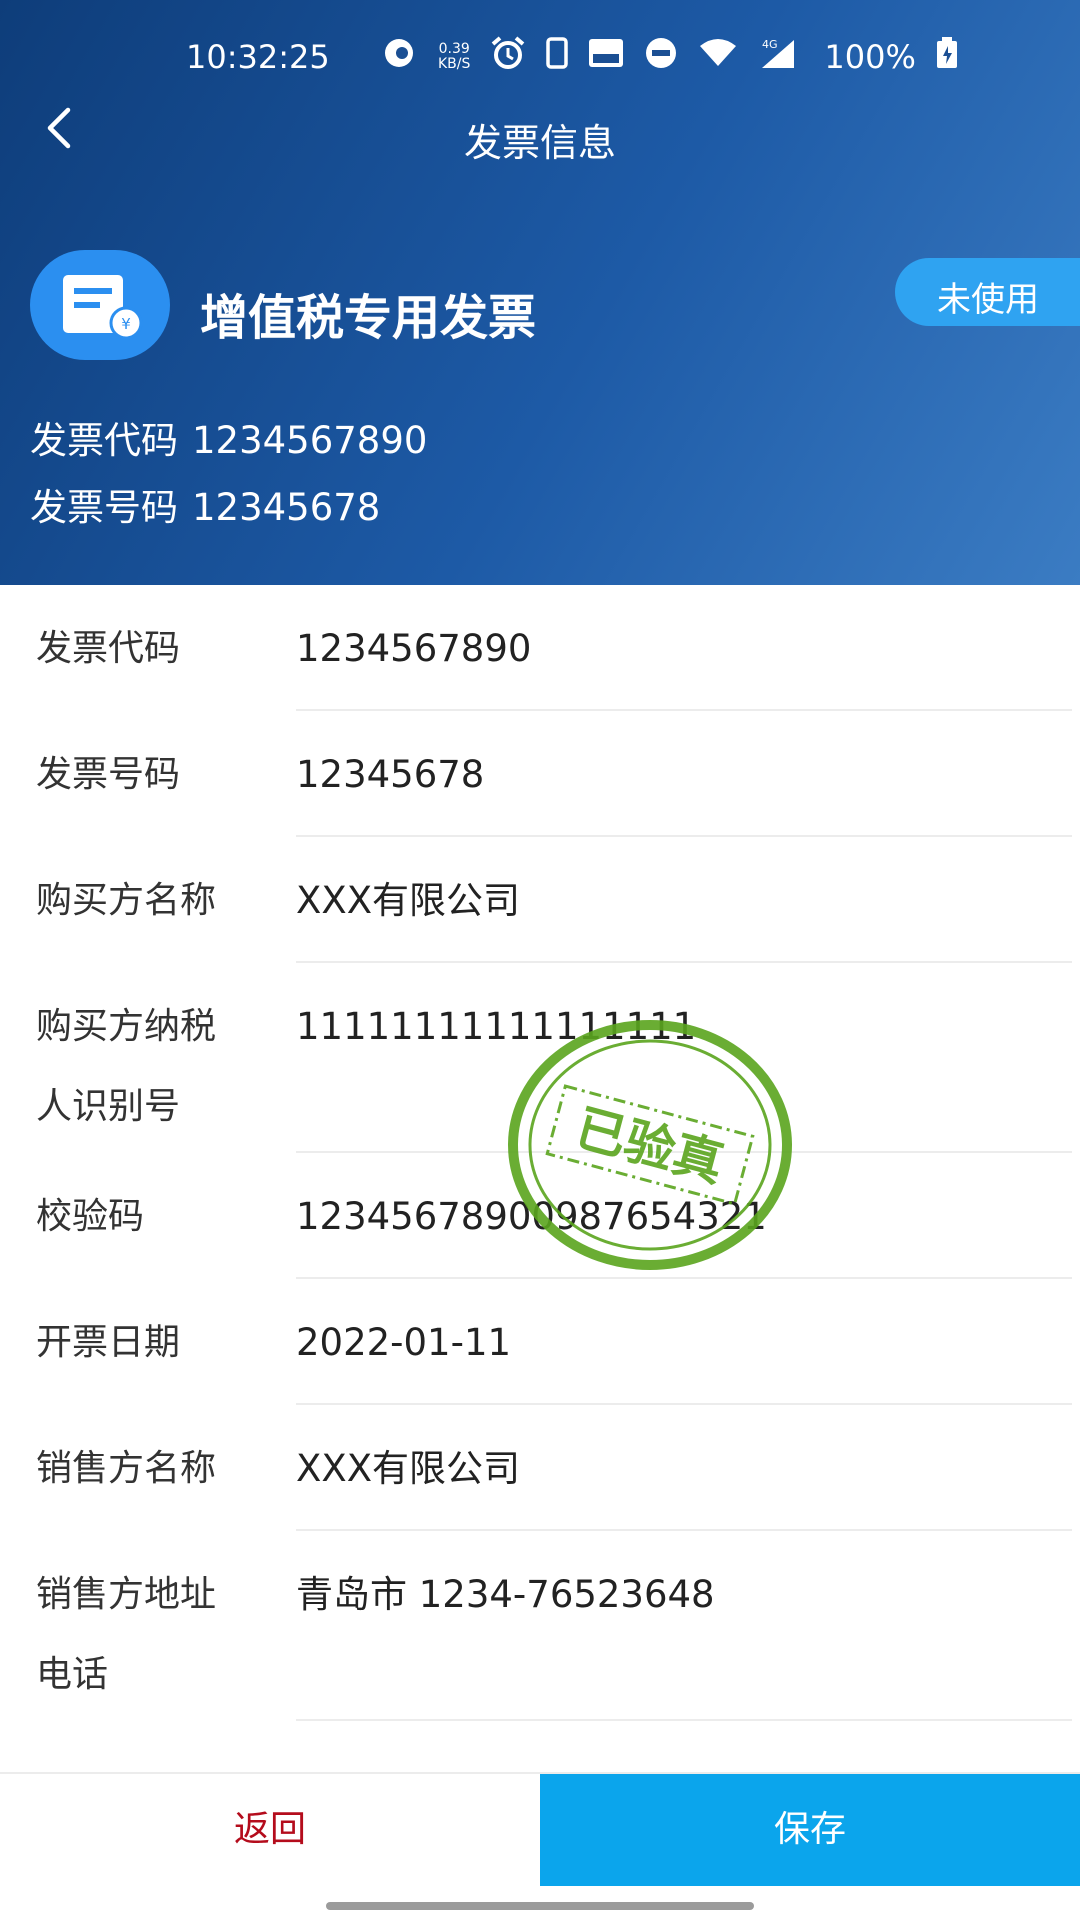  I want to click on nav-bar: 发票信息, so click(540, 135).